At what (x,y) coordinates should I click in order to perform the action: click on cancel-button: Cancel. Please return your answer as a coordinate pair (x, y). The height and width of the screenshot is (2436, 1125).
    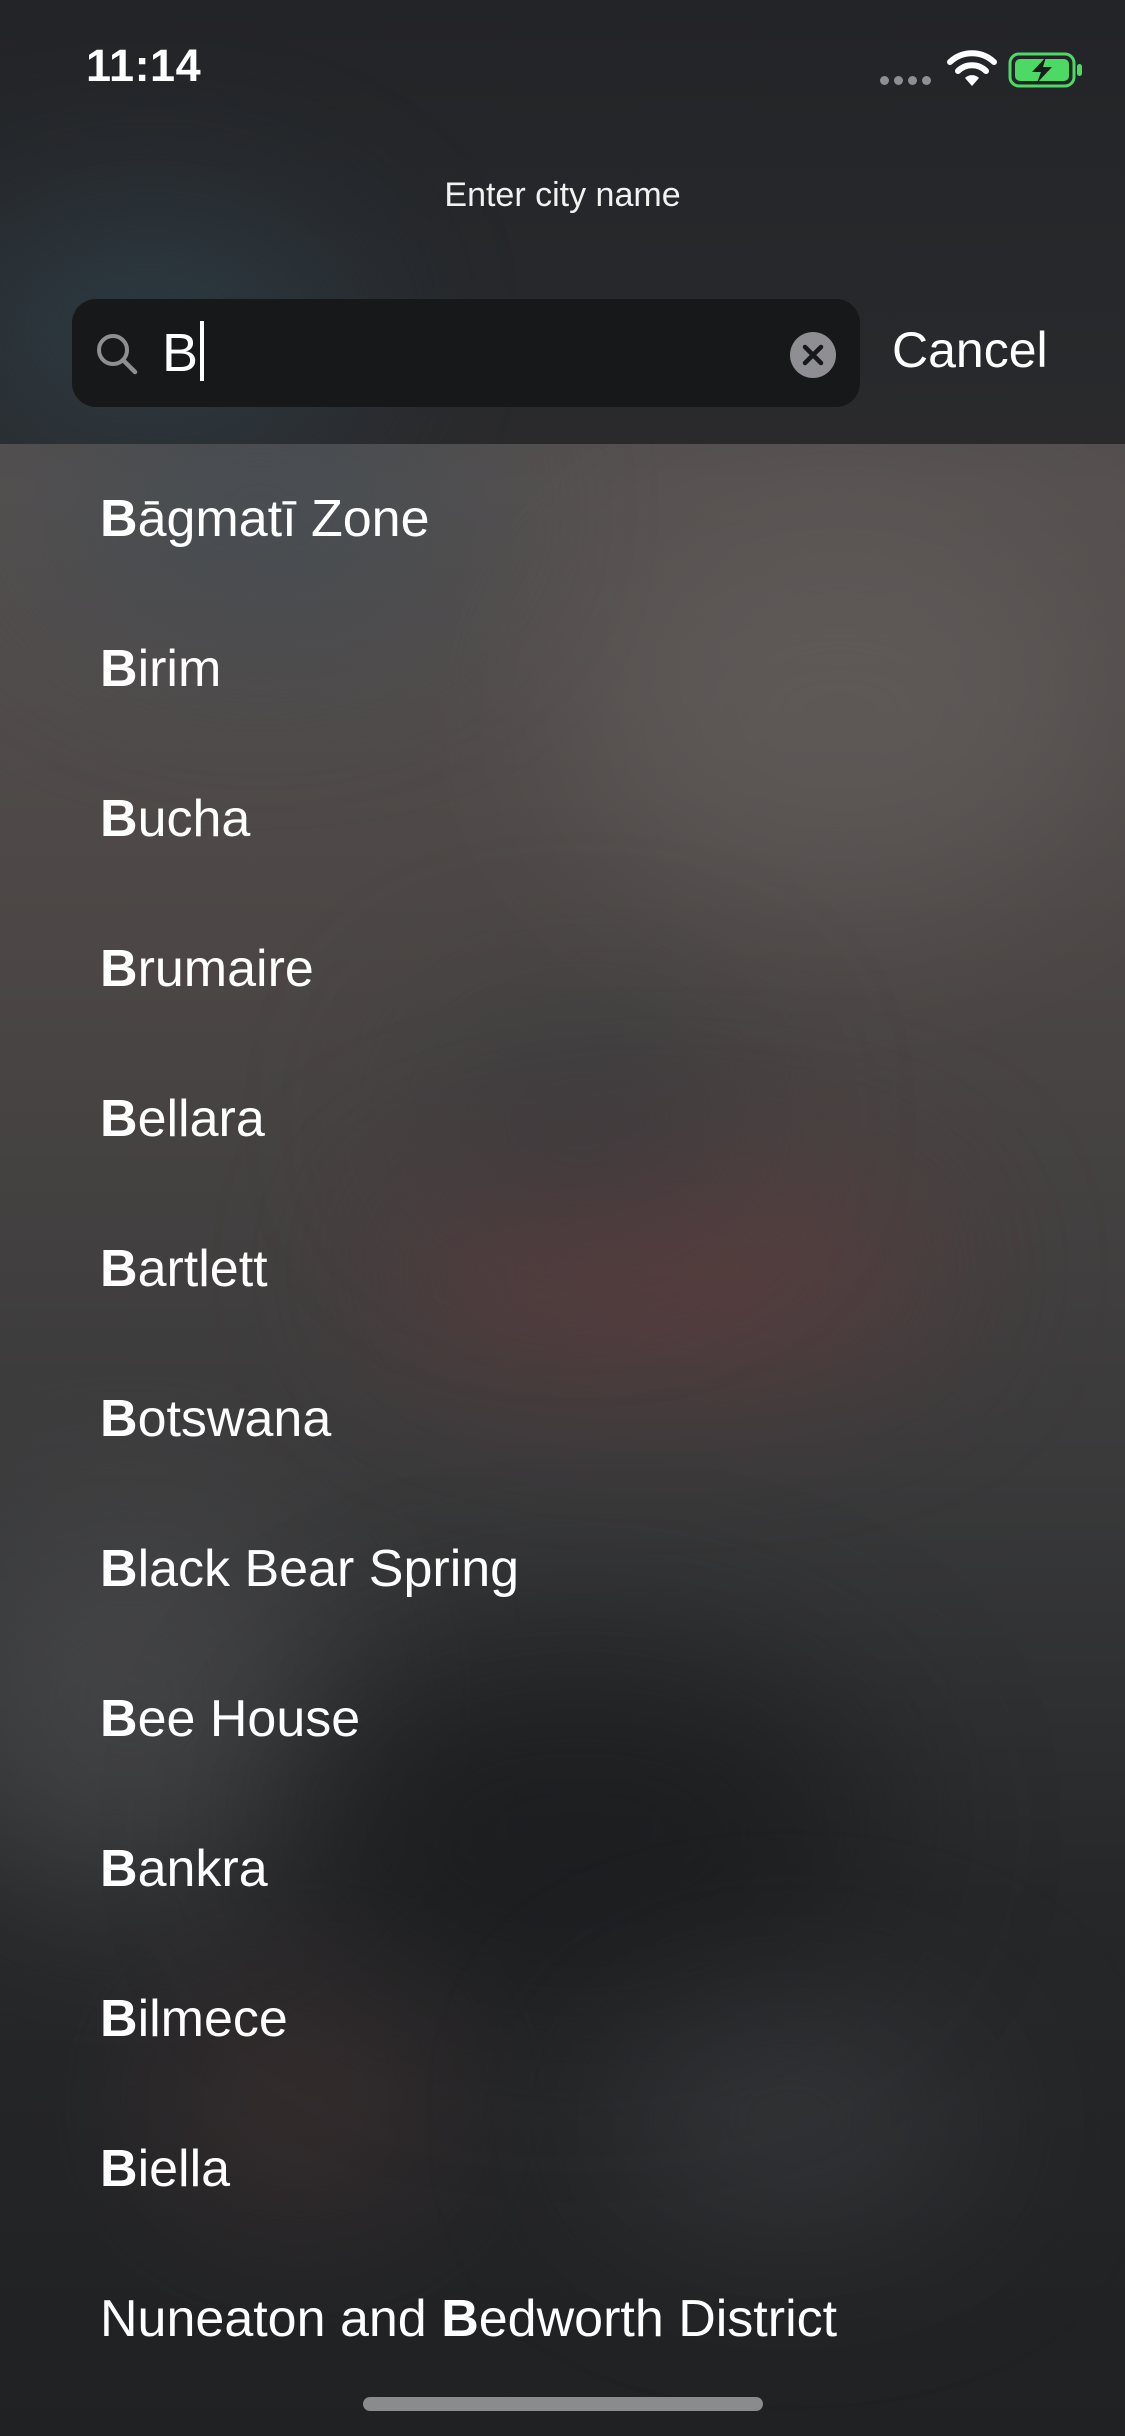
    Looking at the image, I should click on (970, 350).